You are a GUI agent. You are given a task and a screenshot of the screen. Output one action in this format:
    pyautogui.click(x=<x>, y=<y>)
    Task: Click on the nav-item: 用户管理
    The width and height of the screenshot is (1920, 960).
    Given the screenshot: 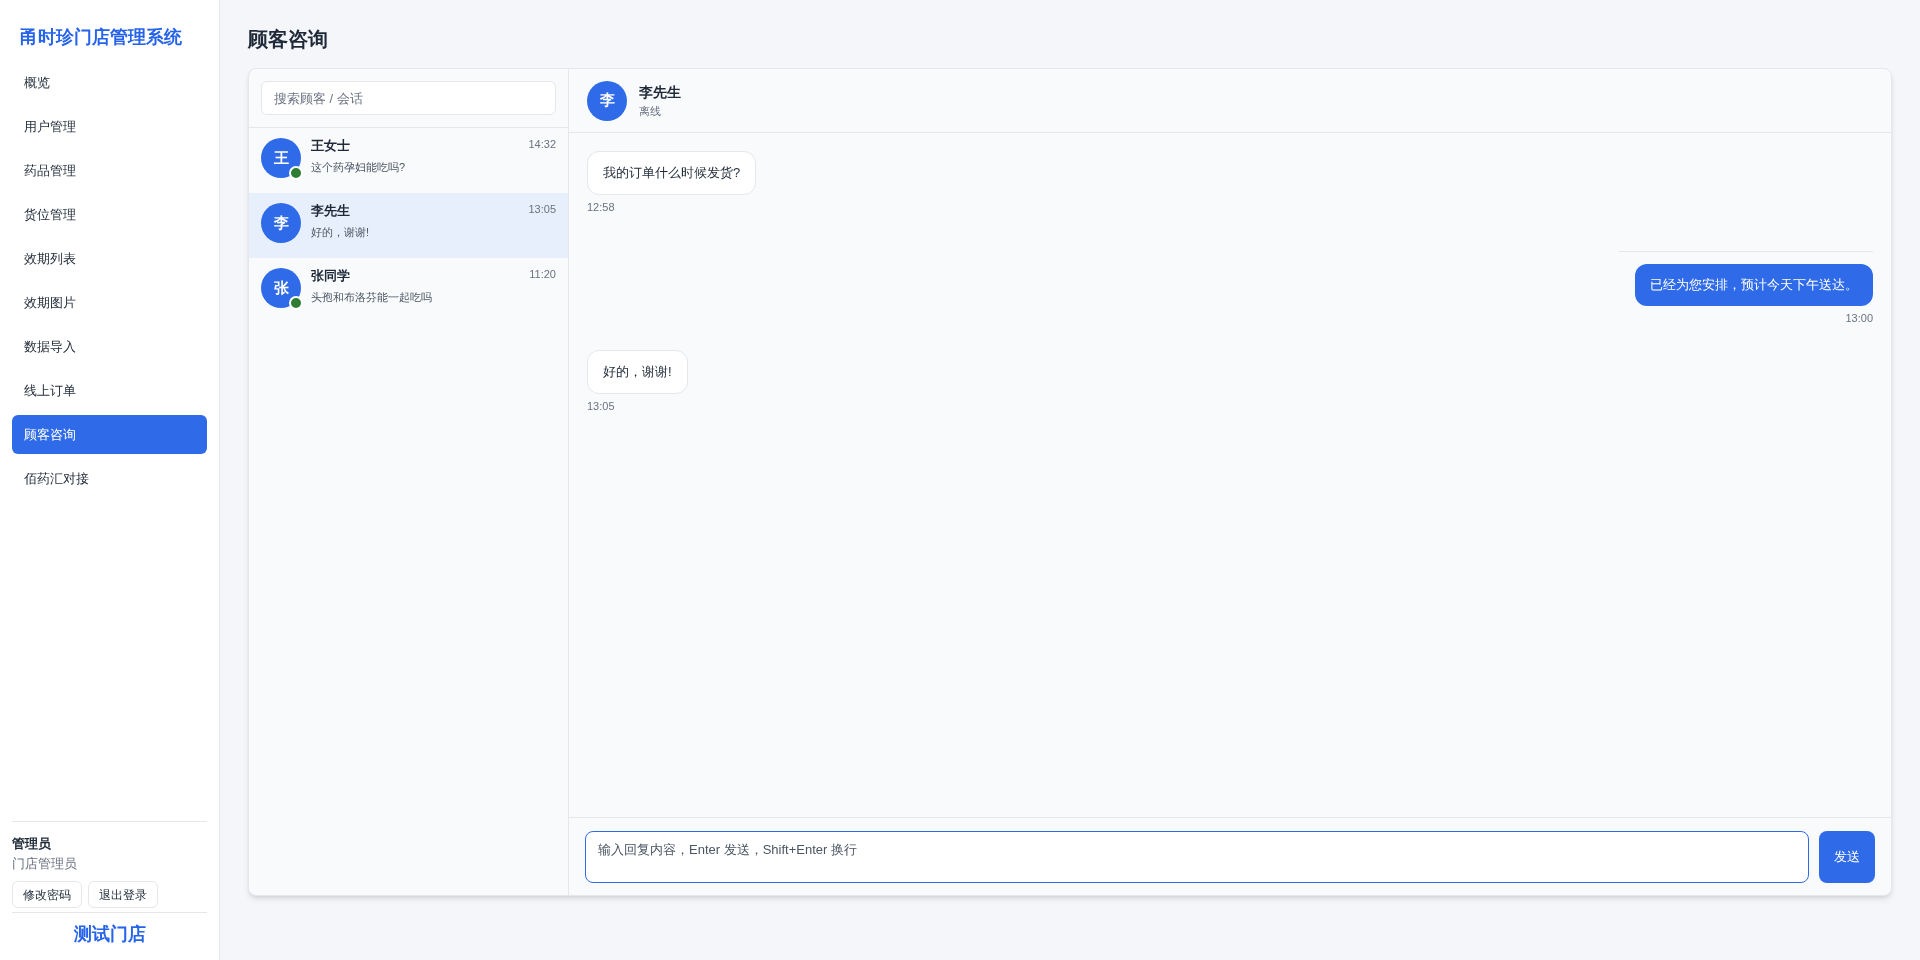 What is the action you would take?
    pyautogui.click(x=109, y=126)
    